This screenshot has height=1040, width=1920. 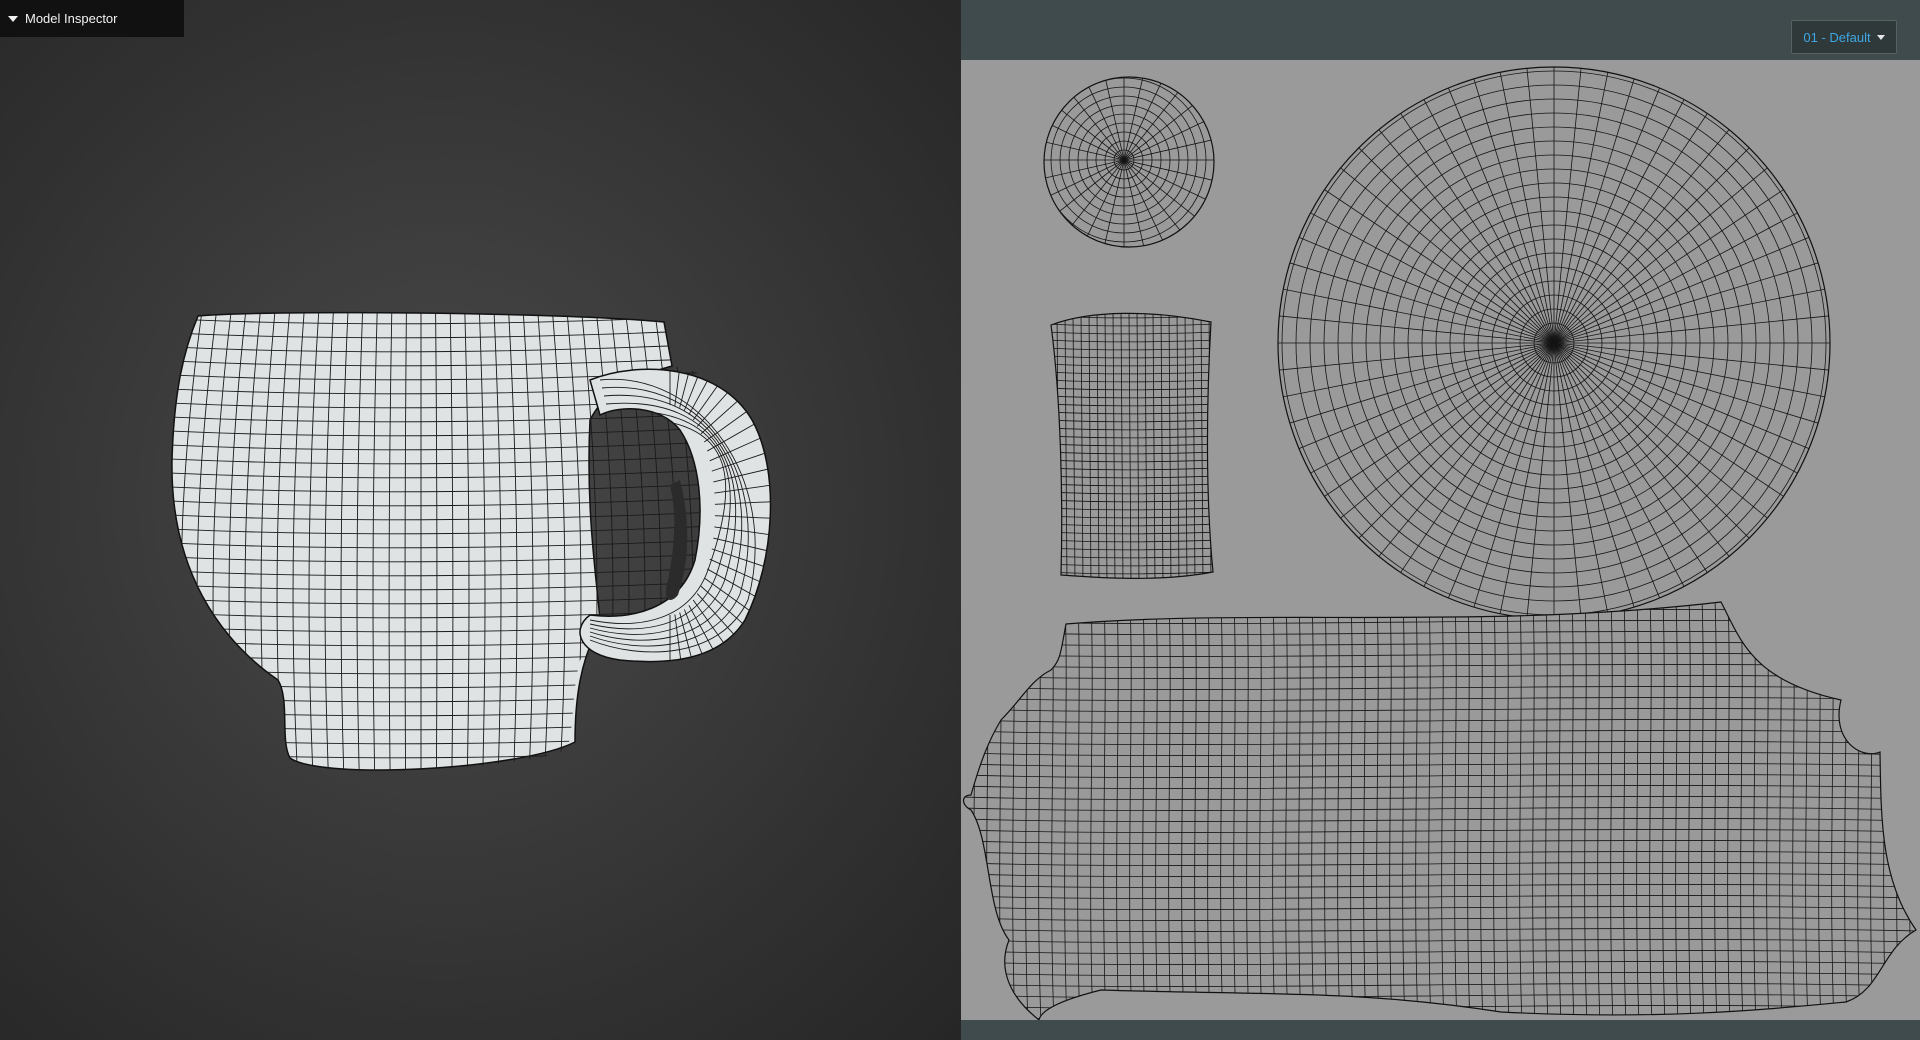 What do you see at coordinates (1837, 37) in the screenshot?
I see `material-select-label: 01 - Default` at bounding box center [1837, 37].